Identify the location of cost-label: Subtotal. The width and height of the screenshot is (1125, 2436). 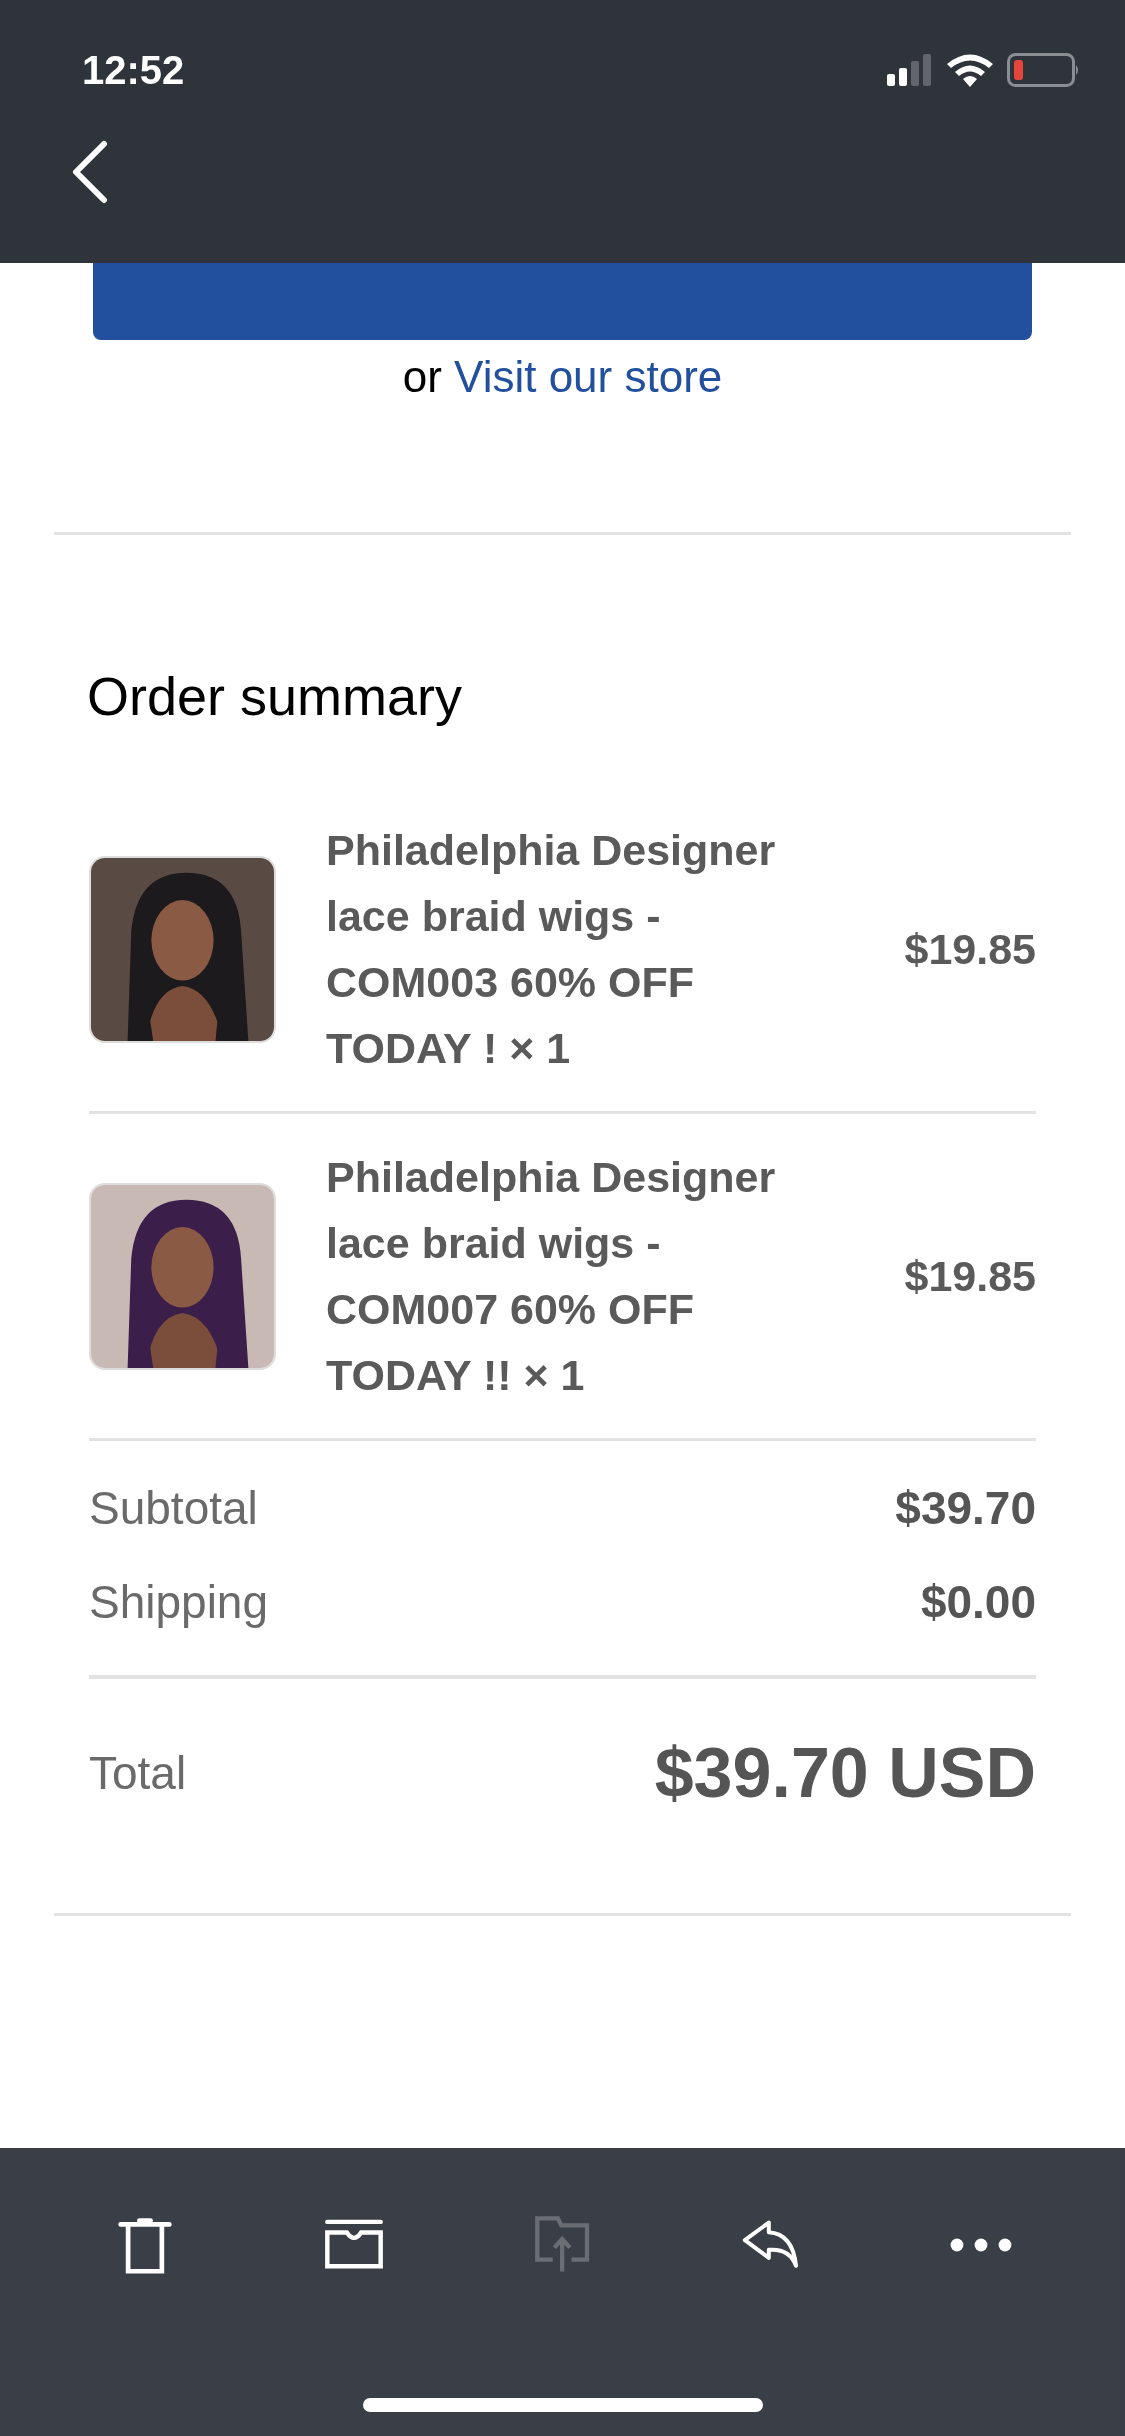
(173, 1508).